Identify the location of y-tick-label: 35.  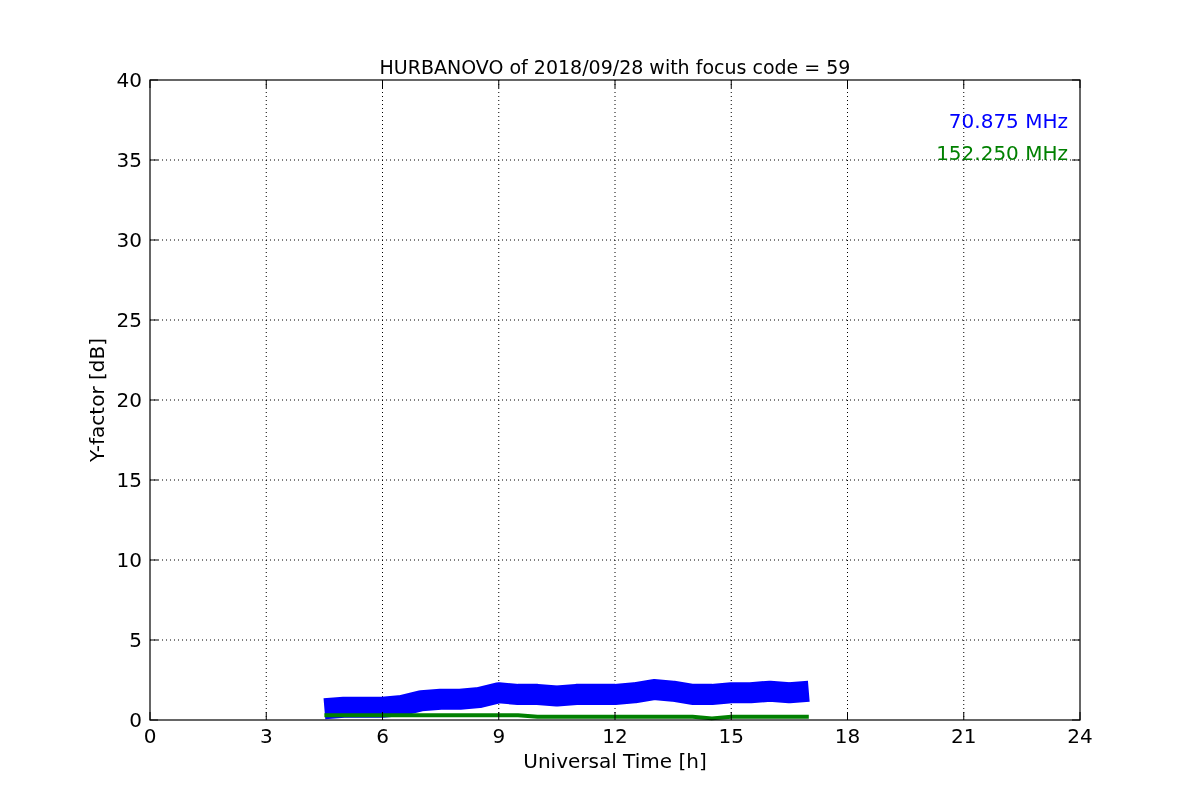
(129, 160).